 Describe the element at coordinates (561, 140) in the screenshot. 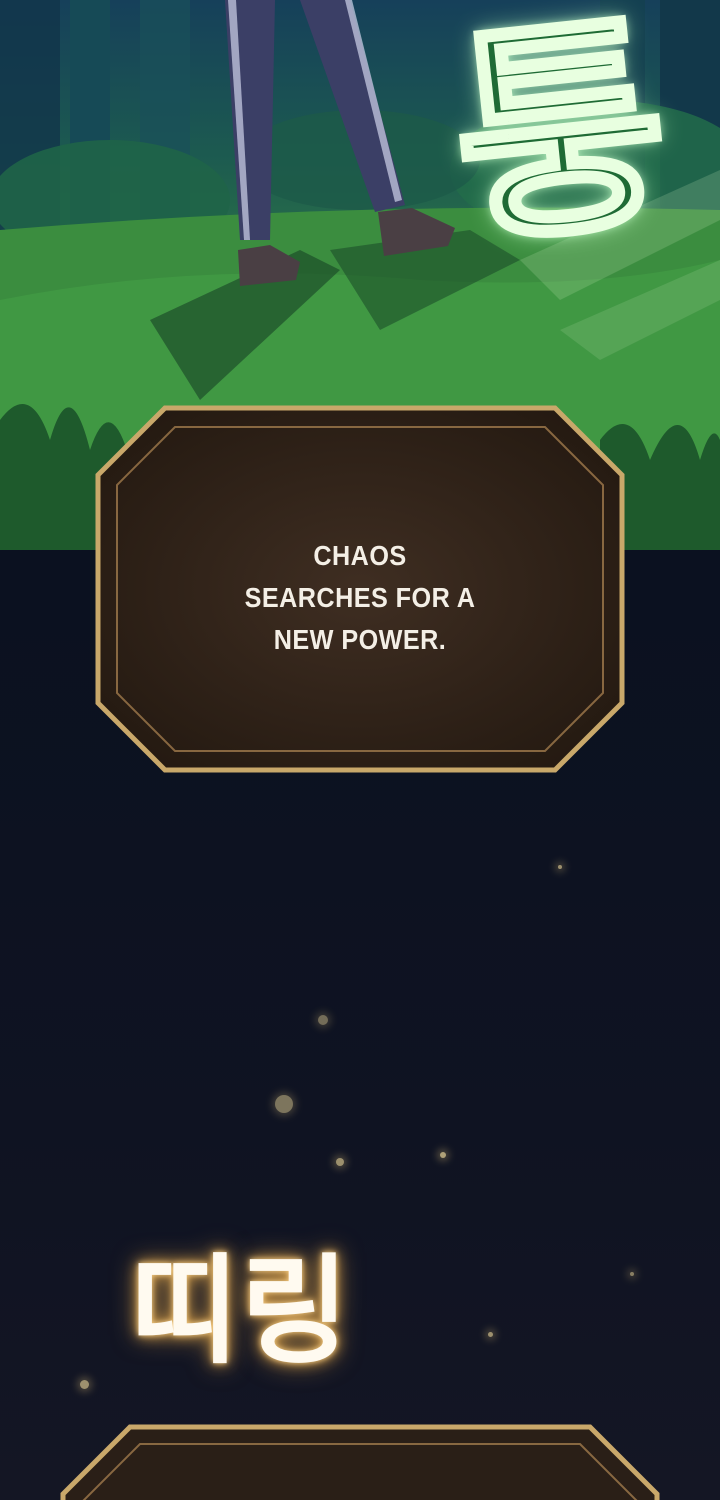

I see `sfx-thud-text: 퉁` at that location.